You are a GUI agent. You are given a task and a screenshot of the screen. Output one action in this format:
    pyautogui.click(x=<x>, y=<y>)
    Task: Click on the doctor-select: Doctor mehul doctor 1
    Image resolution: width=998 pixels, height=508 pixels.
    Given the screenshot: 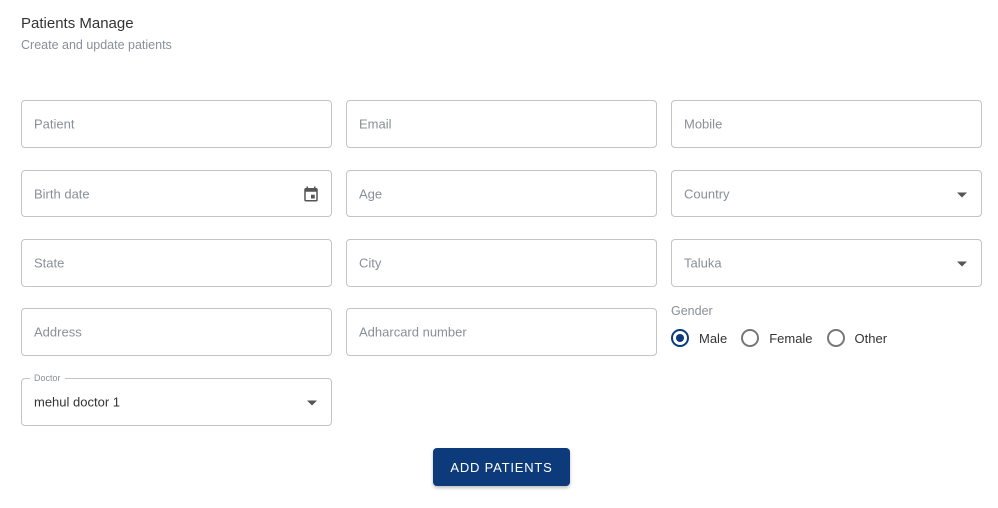 What is the action you would take?
    pyautogui.click(x=176, y=399)
    